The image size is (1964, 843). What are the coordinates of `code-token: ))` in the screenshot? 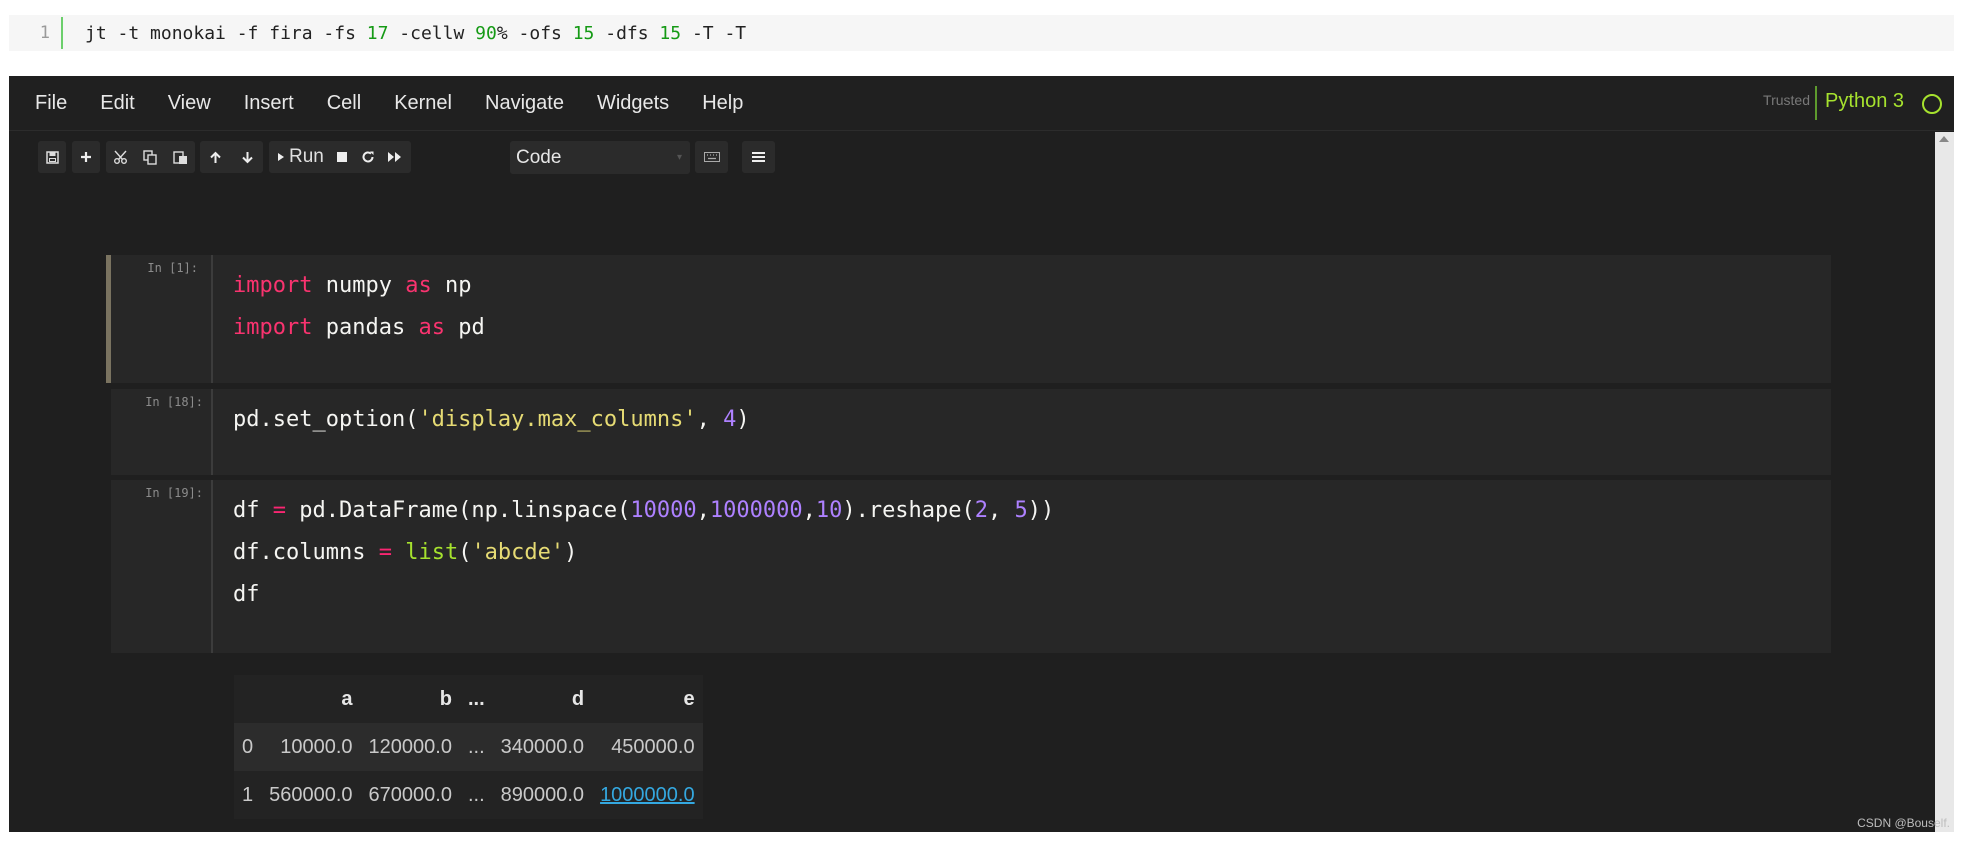 It's located at (1041, 510).